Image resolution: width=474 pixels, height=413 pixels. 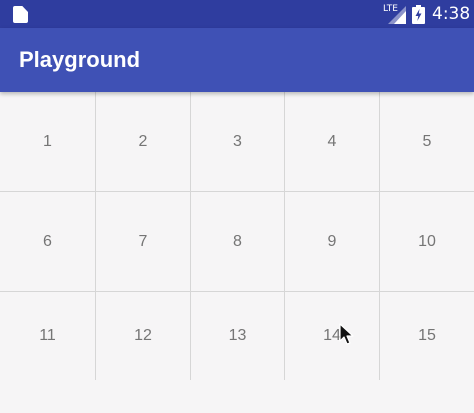 I want to click on status-bar: LTE 4:38, so click(x=237, y=14).